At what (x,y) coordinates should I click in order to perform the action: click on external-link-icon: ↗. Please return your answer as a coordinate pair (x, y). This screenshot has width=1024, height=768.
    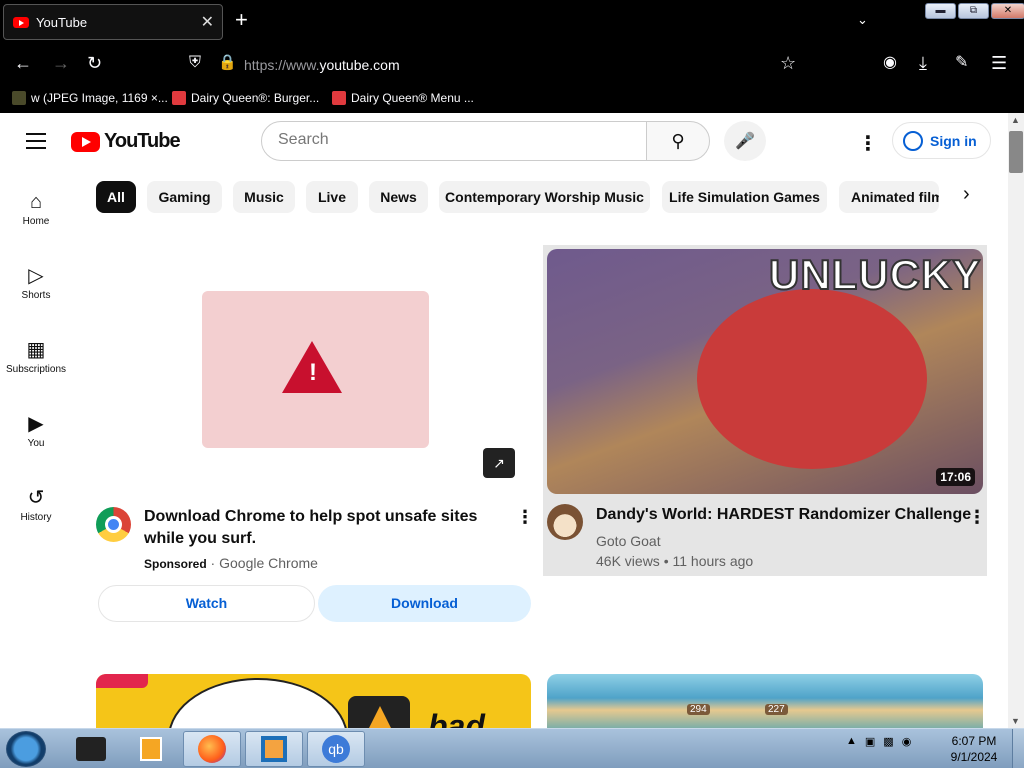
    Looking at the image, I should click on (499, 463).